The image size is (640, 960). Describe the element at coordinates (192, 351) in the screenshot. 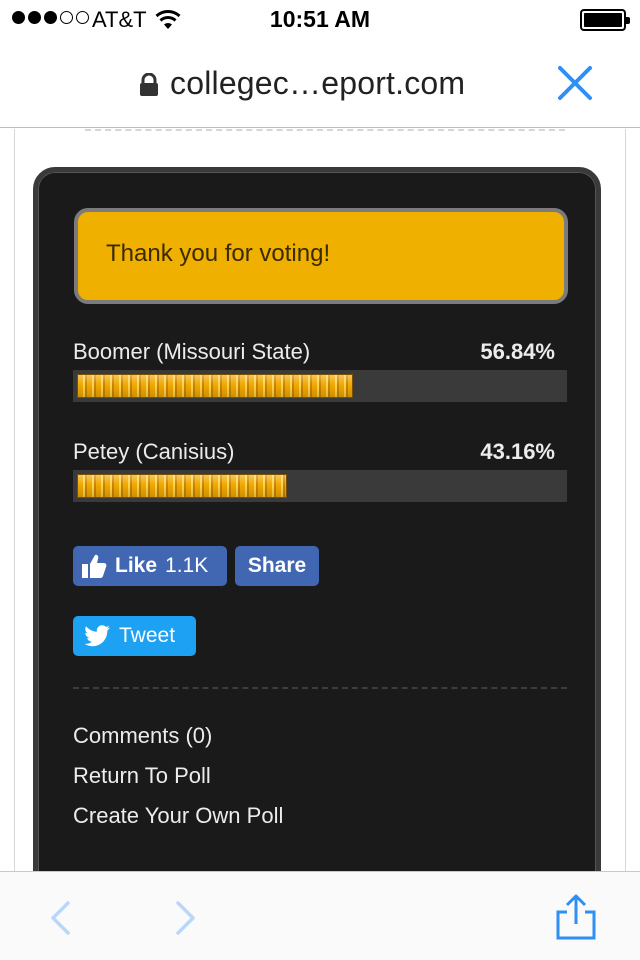

I see `result-label-boomer: Boomer (Missouri State)` at that location.